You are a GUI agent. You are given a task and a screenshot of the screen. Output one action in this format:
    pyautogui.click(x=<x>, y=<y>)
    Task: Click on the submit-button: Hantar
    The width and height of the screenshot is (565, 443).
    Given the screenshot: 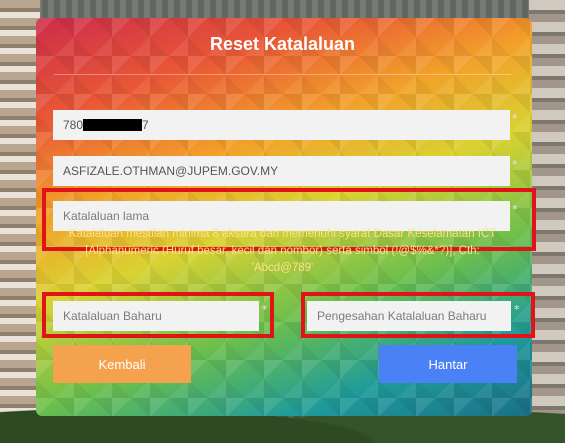 What is the action you would take?
    pyautogui.click(x=448, y=364)
    